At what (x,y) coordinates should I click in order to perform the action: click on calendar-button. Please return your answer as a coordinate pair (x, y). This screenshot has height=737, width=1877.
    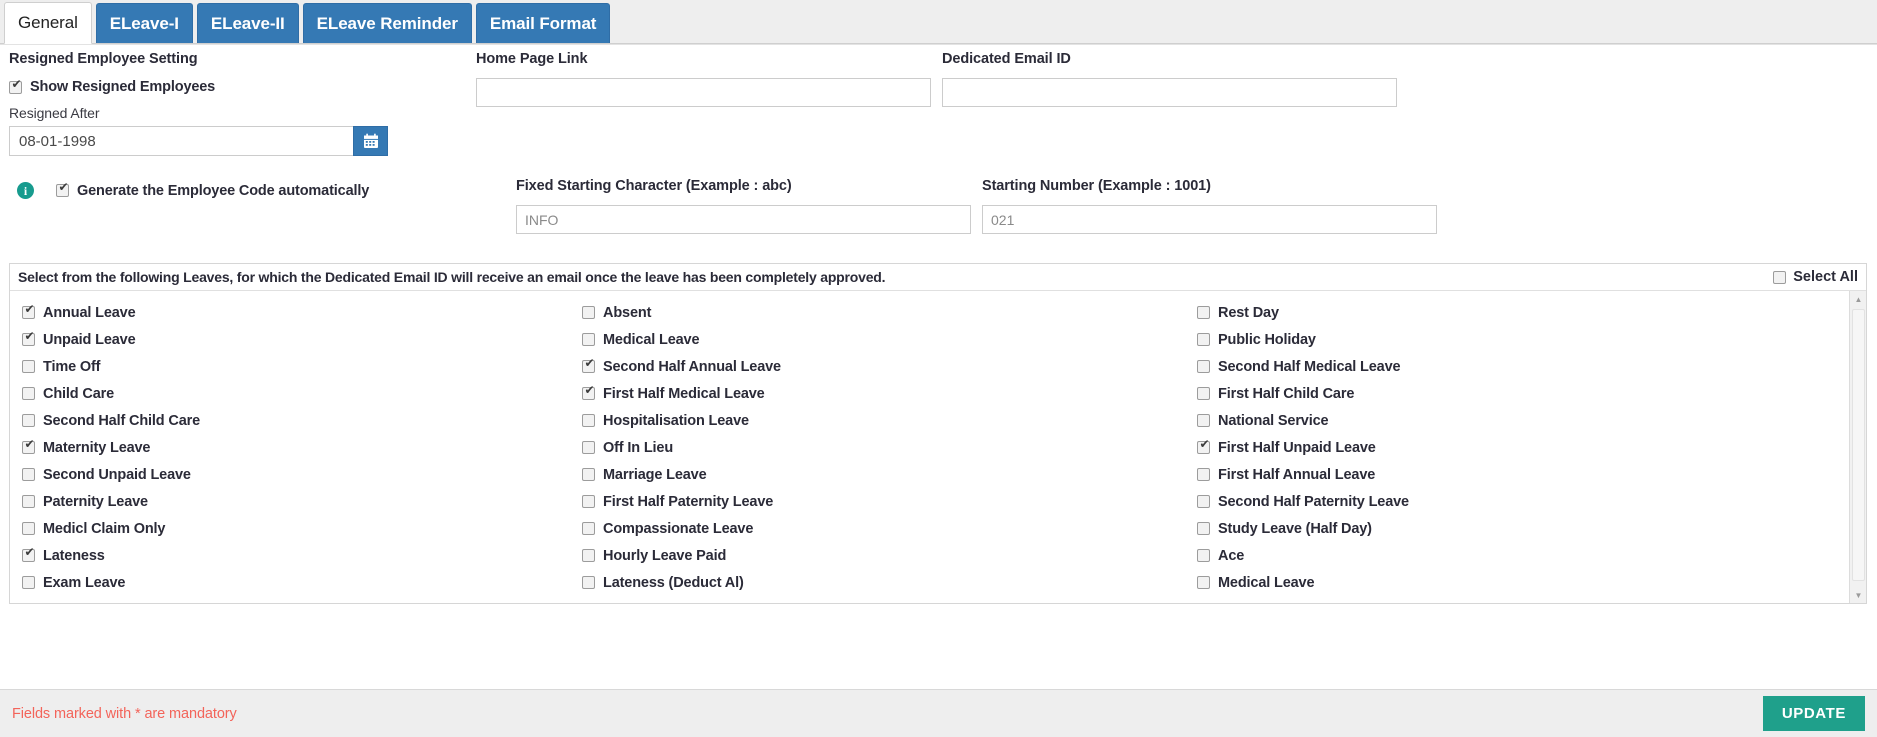
    Looking at the image, I should click on (370, 141).